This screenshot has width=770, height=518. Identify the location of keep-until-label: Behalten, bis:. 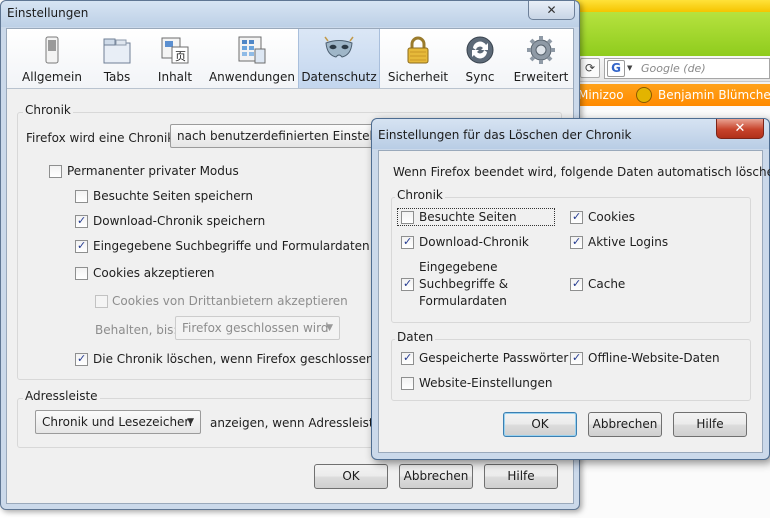
(136, 330).